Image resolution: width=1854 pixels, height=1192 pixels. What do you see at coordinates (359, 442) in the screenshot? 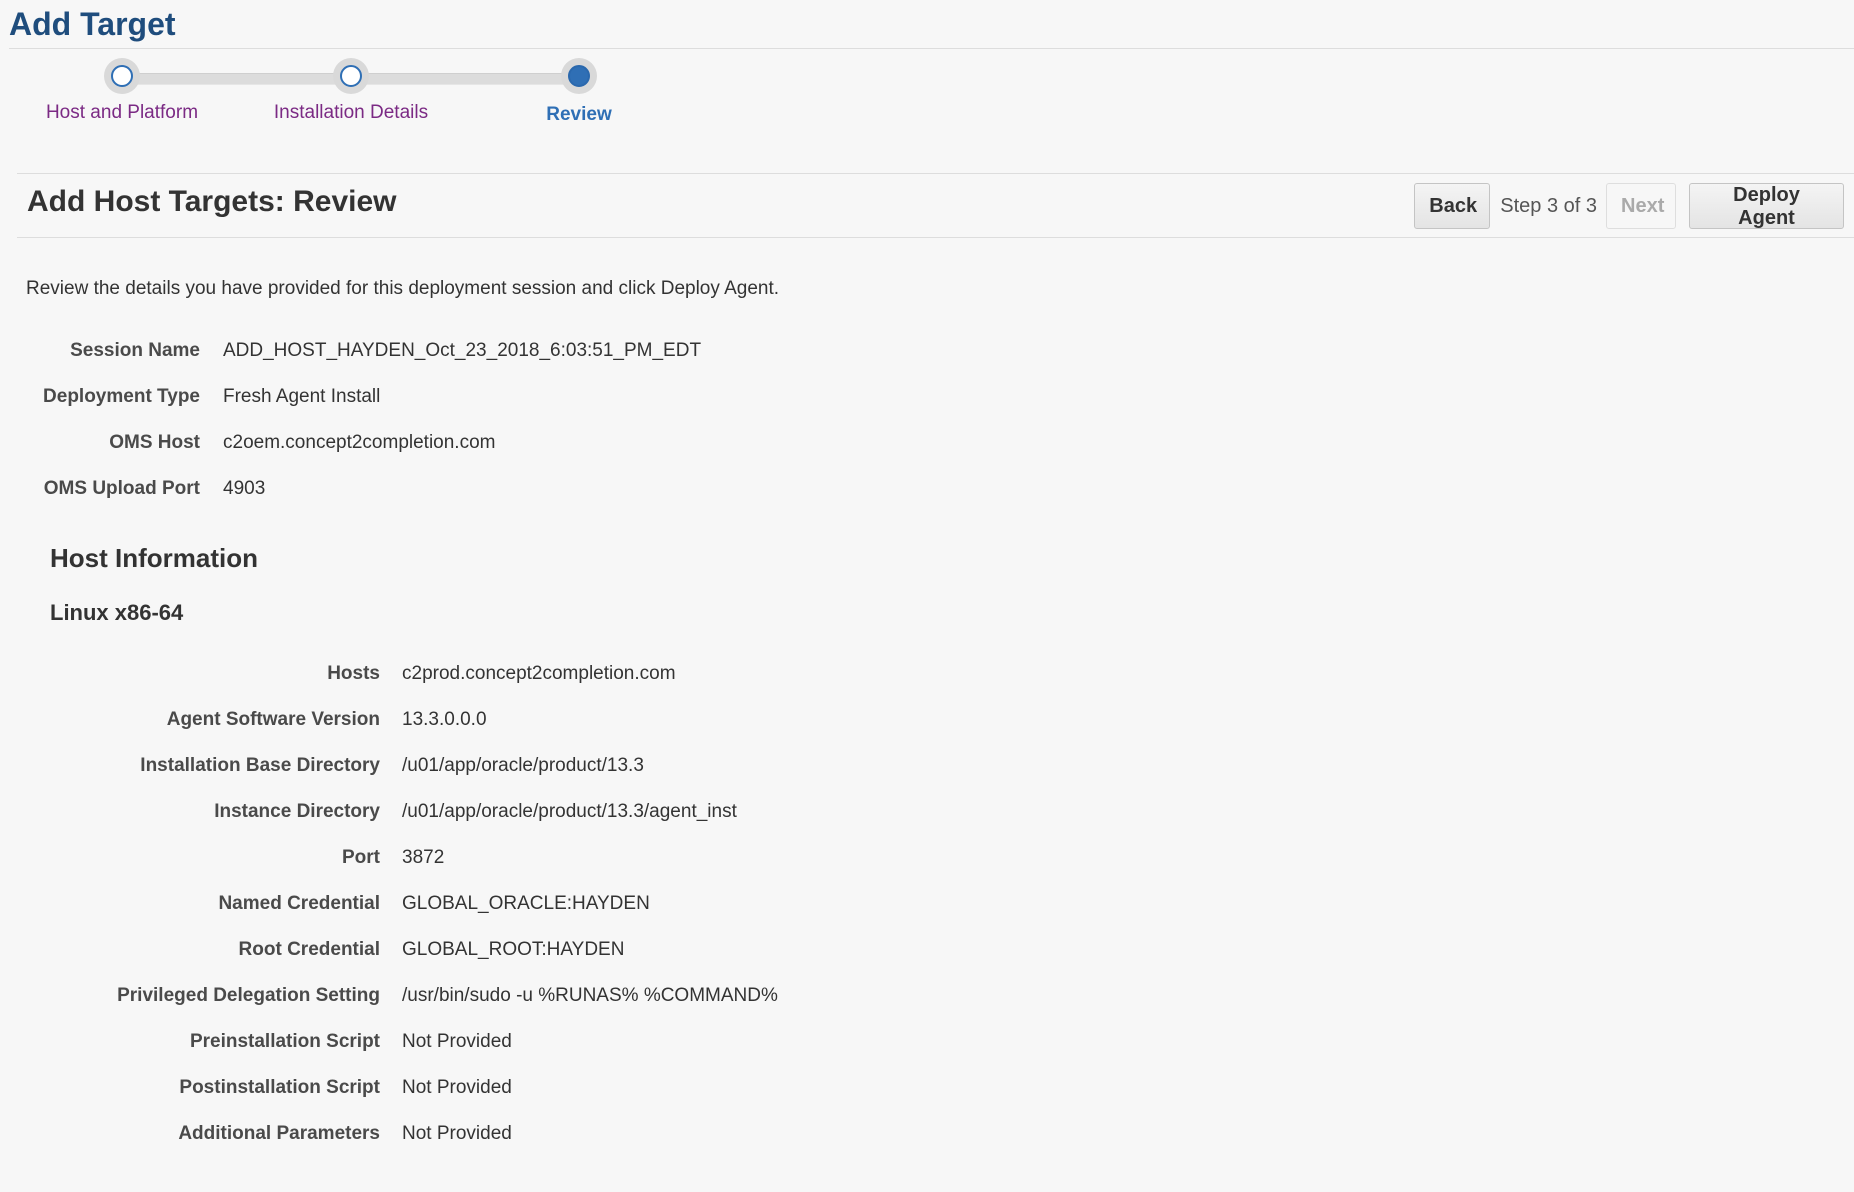
I see `field-value: c2oem.concept2completion.com` at bounding box center [359, 442].